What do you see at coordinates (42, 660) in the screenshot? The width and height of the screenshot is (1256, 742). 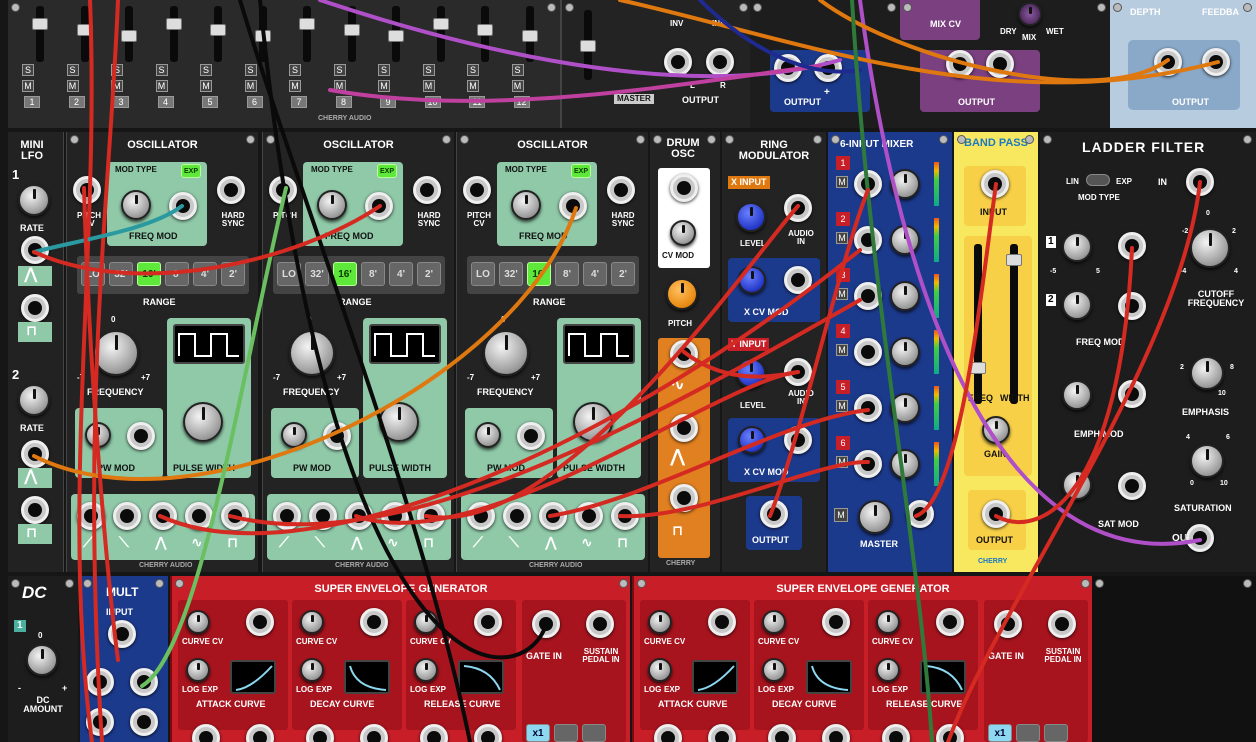 I see `dc-amount-knob` at bounding box center [42, 660].